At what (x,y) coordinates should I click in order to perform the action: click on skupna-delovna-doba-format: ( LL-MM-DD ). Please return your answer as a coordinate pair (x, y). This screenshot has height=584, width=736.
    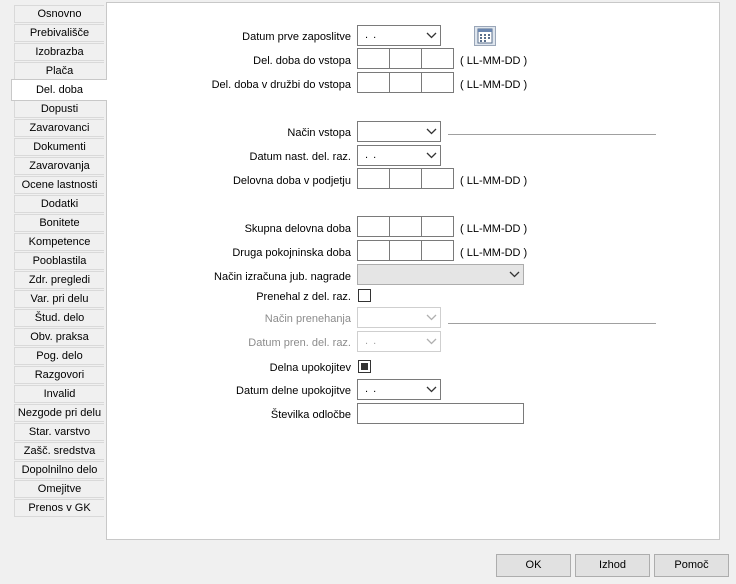
    Looking at the image, I should click on (494, 229).